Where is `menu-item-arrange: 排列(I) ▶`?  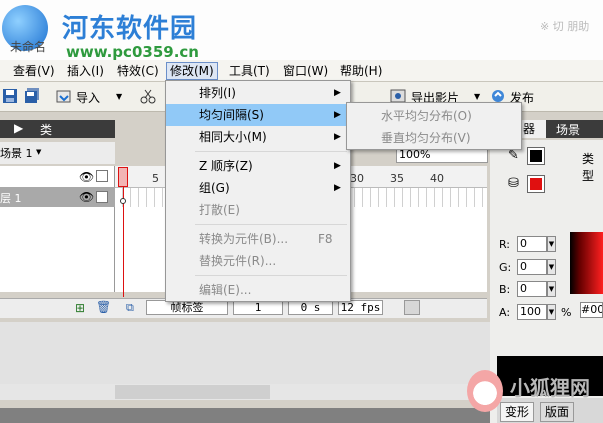 menu-item-arrange: 排列(I) ▶ is located at coordinates (258, 93).